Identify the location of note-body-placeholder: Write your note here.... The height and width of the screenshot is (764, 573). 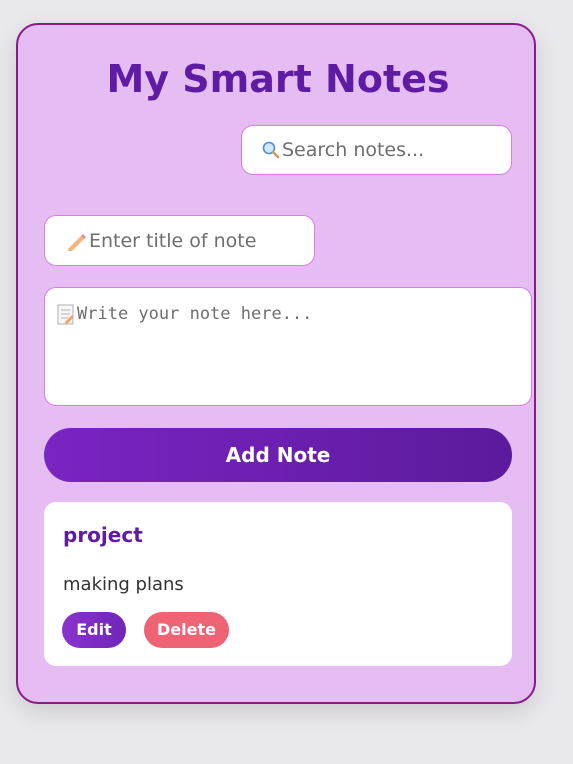
(195, 314).